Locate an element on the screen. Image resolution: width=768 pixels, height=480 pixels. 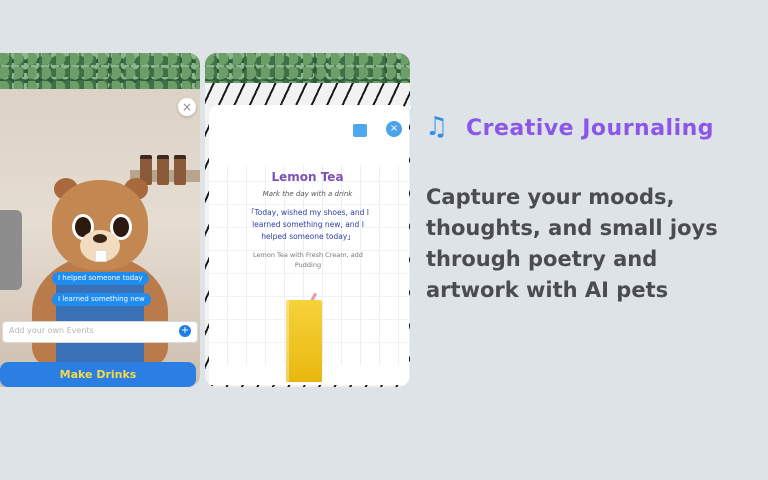
drink-subtitle: Mark the day with a drink is located at coordinates (307, 194).